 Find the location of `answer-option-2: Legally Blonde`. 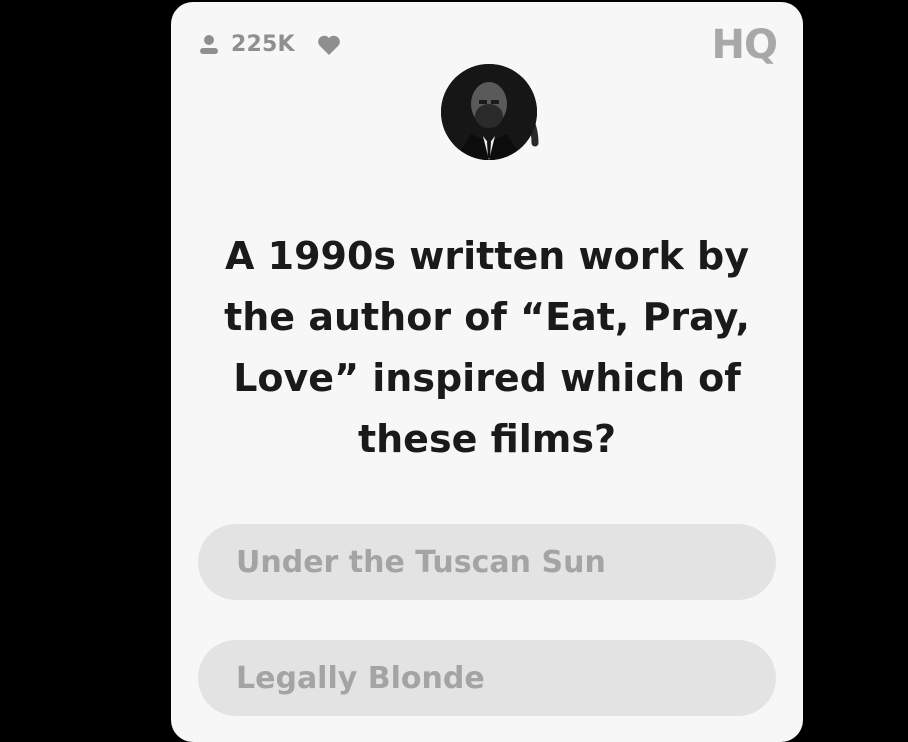

answer-option-2: Legally Blonde is located at coordinates (487, 678).